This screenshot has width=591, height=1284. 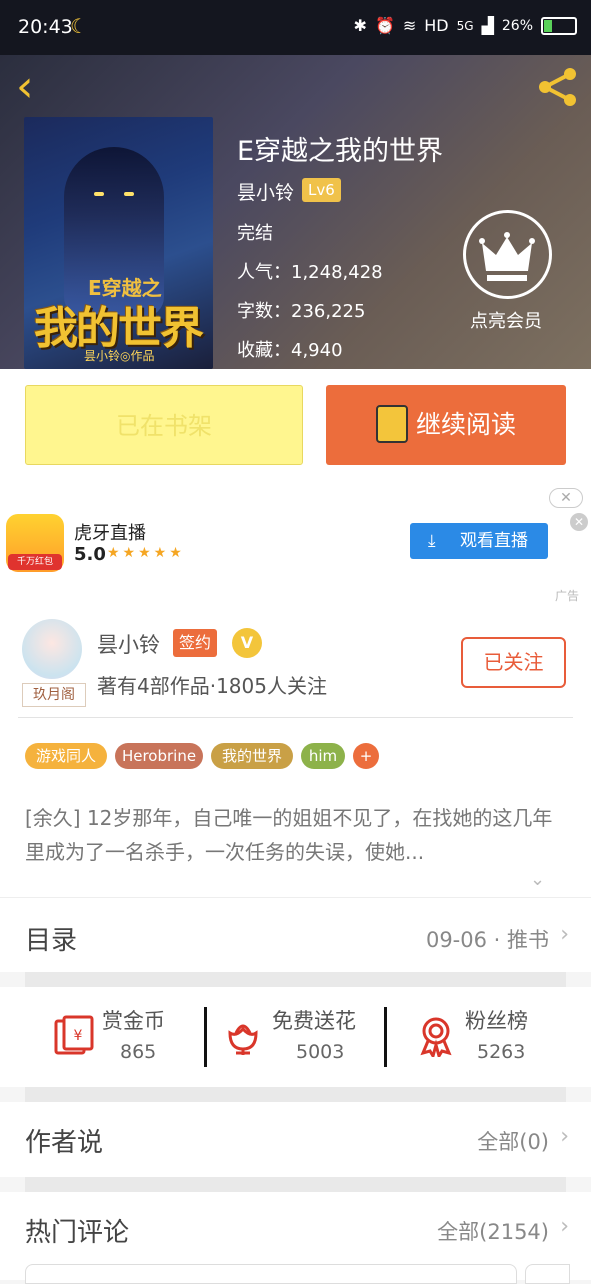 I want to click on avatar-badge: 玖月阁, so click(x=54, y=695).